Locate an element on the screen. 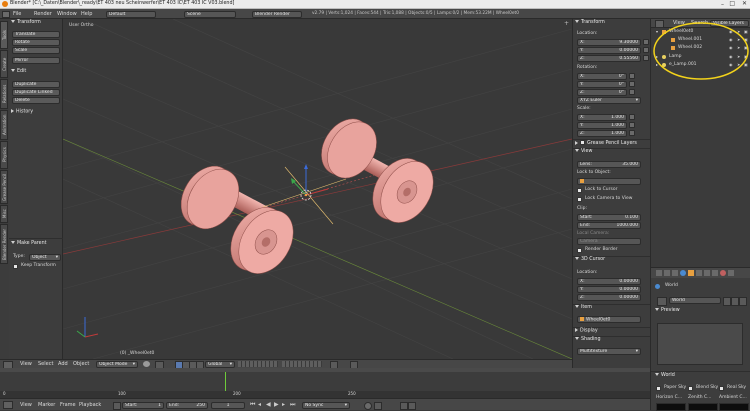  unlink-world-icon is located at coordinates (743, 301).